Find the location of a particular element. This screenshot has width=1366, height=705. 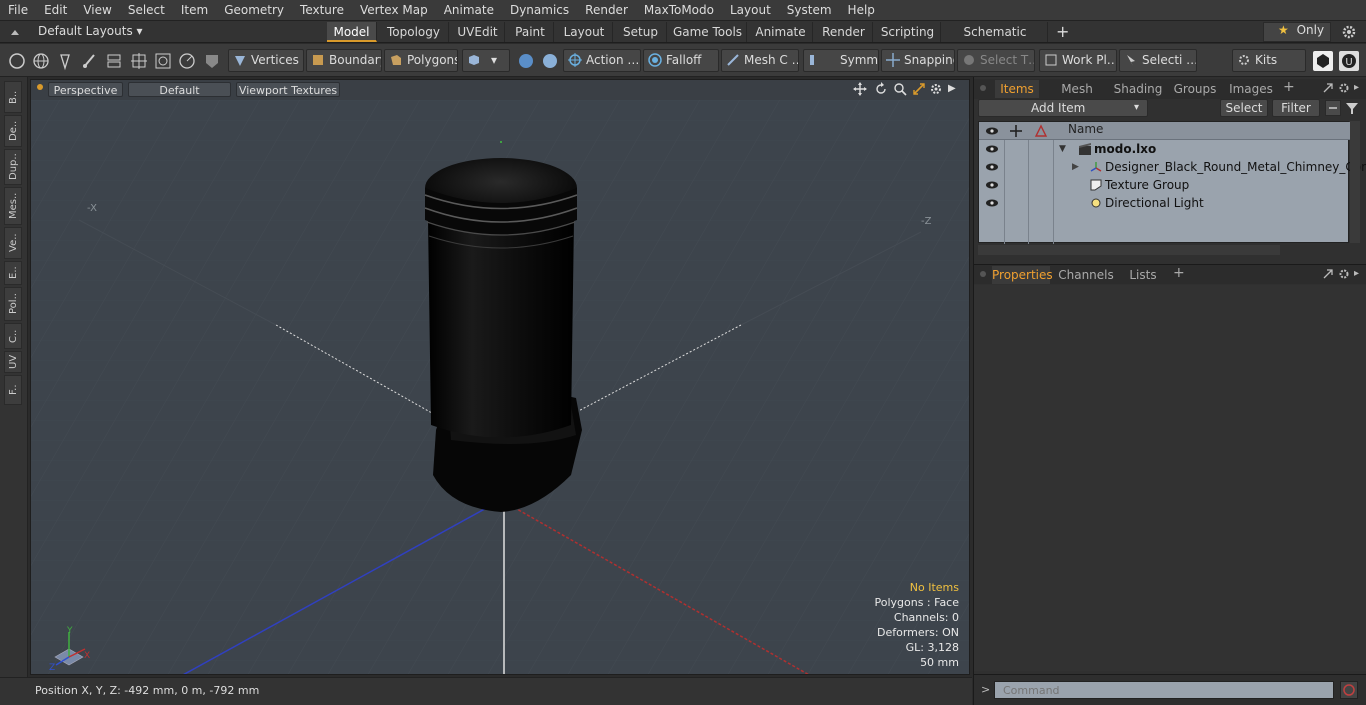

items-panel-popout-icon is located at coordinates (1328, 88).